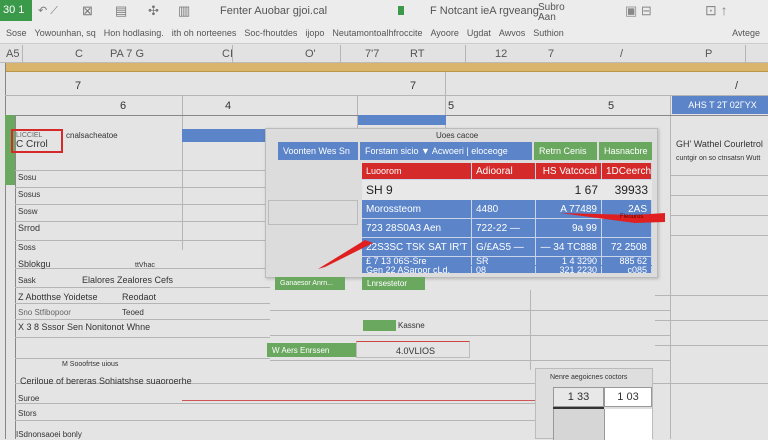 The height and width of the screenshot is (440, 768). I want to click on table-cell: 723 28S0A3 Aen, so click(417, 228).